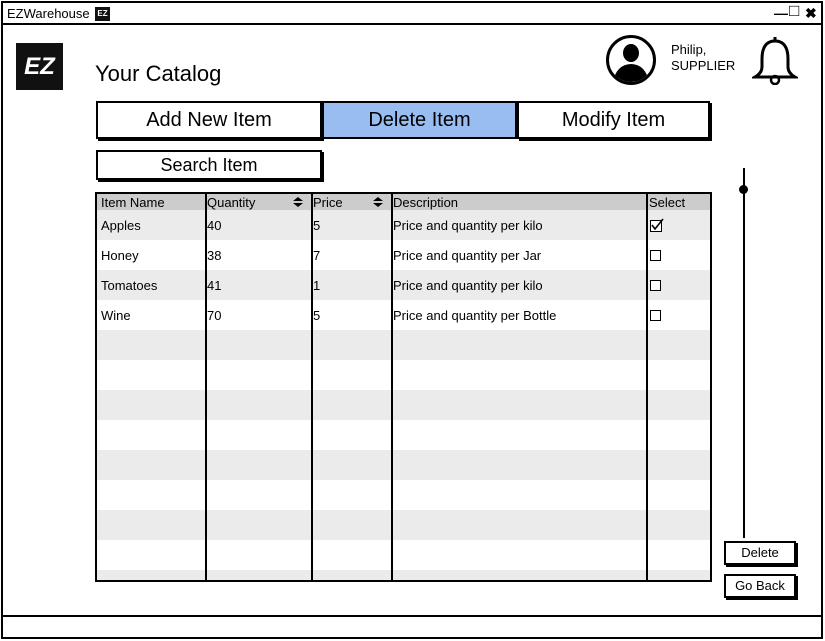 This screenshot has height=641, width=825. What do you see at coordinates (209, 120) in the screenshot?
I see `add-new-item-button: Add New Item` at bounding box center [209, 120].